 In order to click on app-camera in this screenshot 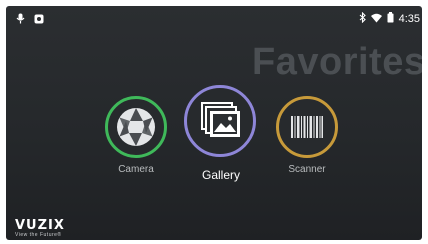, I will do `click(136, 127)`.